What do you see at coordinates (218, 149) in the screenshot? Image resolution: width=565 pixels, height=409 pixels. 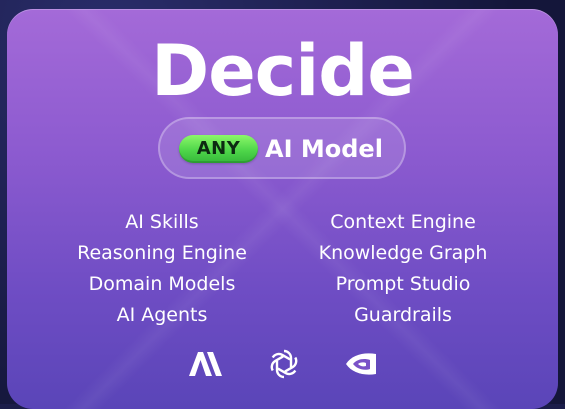 I see `any-badge: ANY` at bounding box center [218, 149].